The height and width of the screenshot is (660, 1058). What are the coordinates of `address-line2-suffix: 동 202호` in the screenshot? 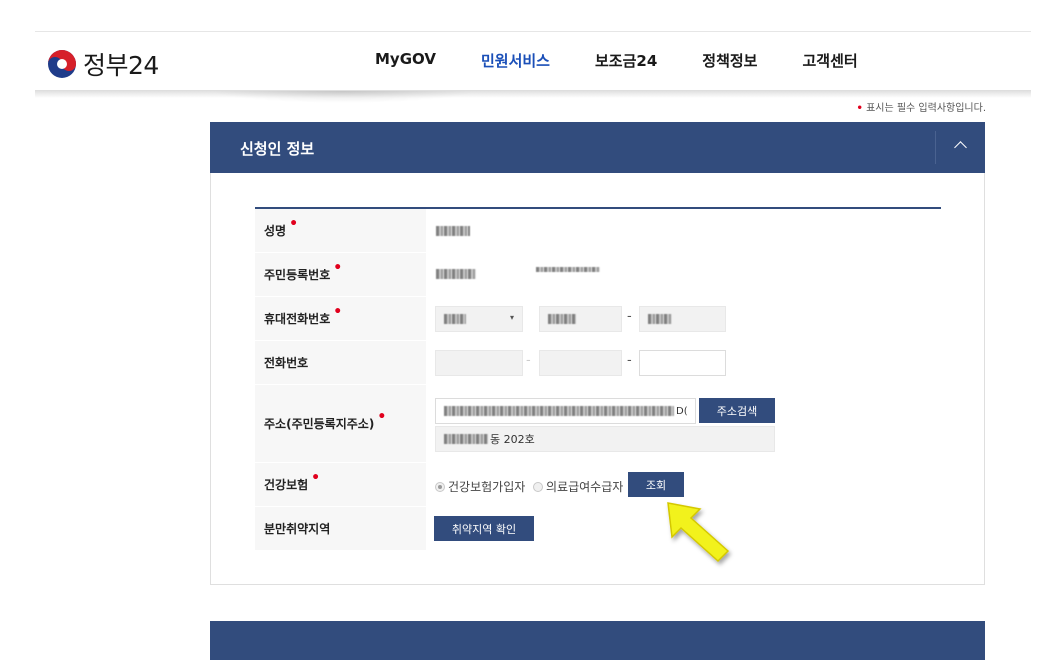 It's located at (512, 439).